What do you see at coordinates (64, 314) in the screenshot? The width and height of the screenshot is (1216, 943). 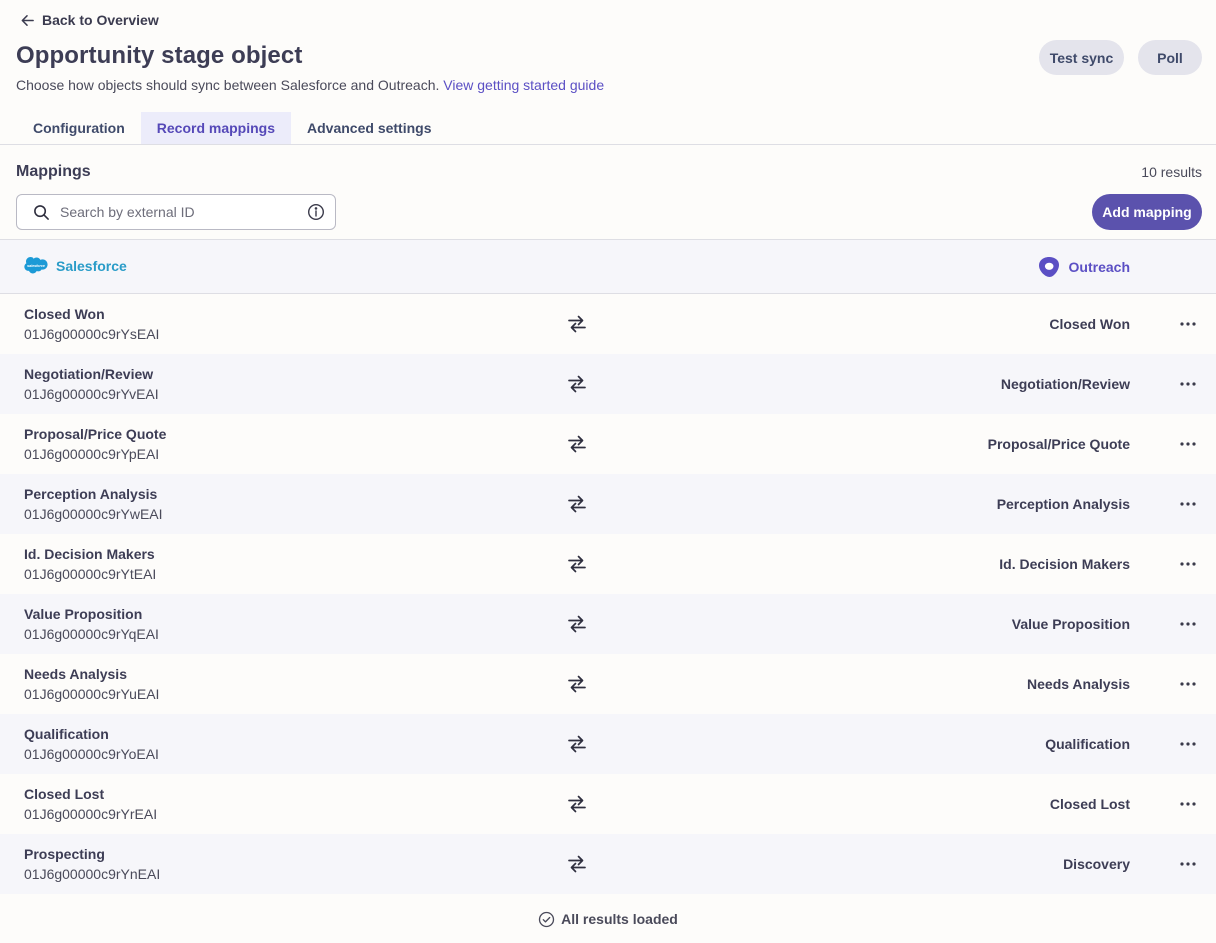 I see `source-stage-name: Closed Won` at bounding box center [64, 314].